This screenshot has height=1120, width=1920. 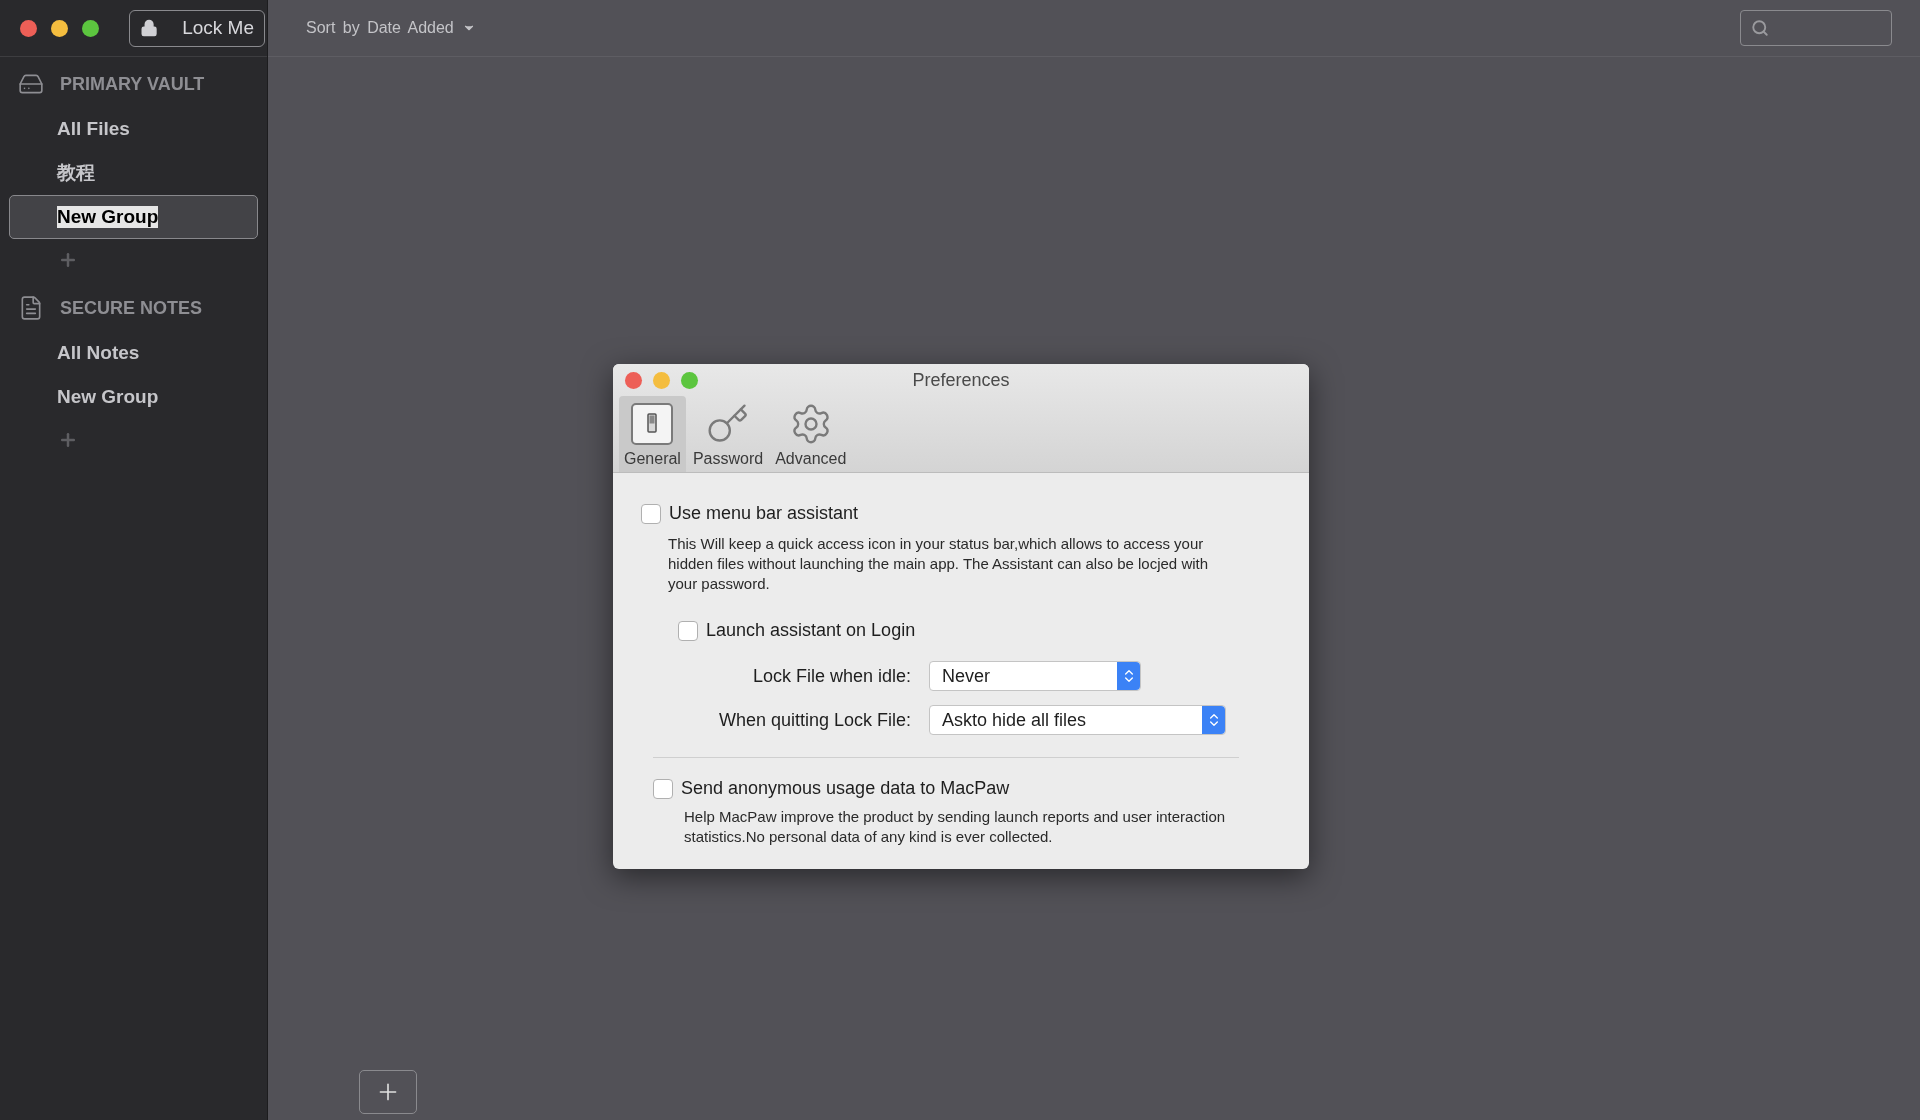 I want to click on preferences-tab: Advanced, so click(x=811, y=434).